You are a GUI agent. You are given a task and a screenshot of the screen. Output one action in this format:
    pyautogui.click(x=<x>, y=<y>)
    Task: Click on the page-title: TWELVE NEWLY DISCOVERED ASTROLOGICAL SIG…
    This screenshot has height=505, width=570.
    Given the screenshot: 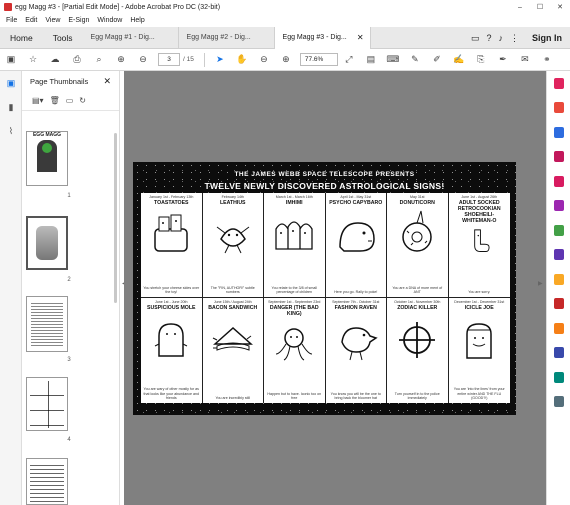 What is the action you would take?
    pyautogui.click(x=324, y=186)
    